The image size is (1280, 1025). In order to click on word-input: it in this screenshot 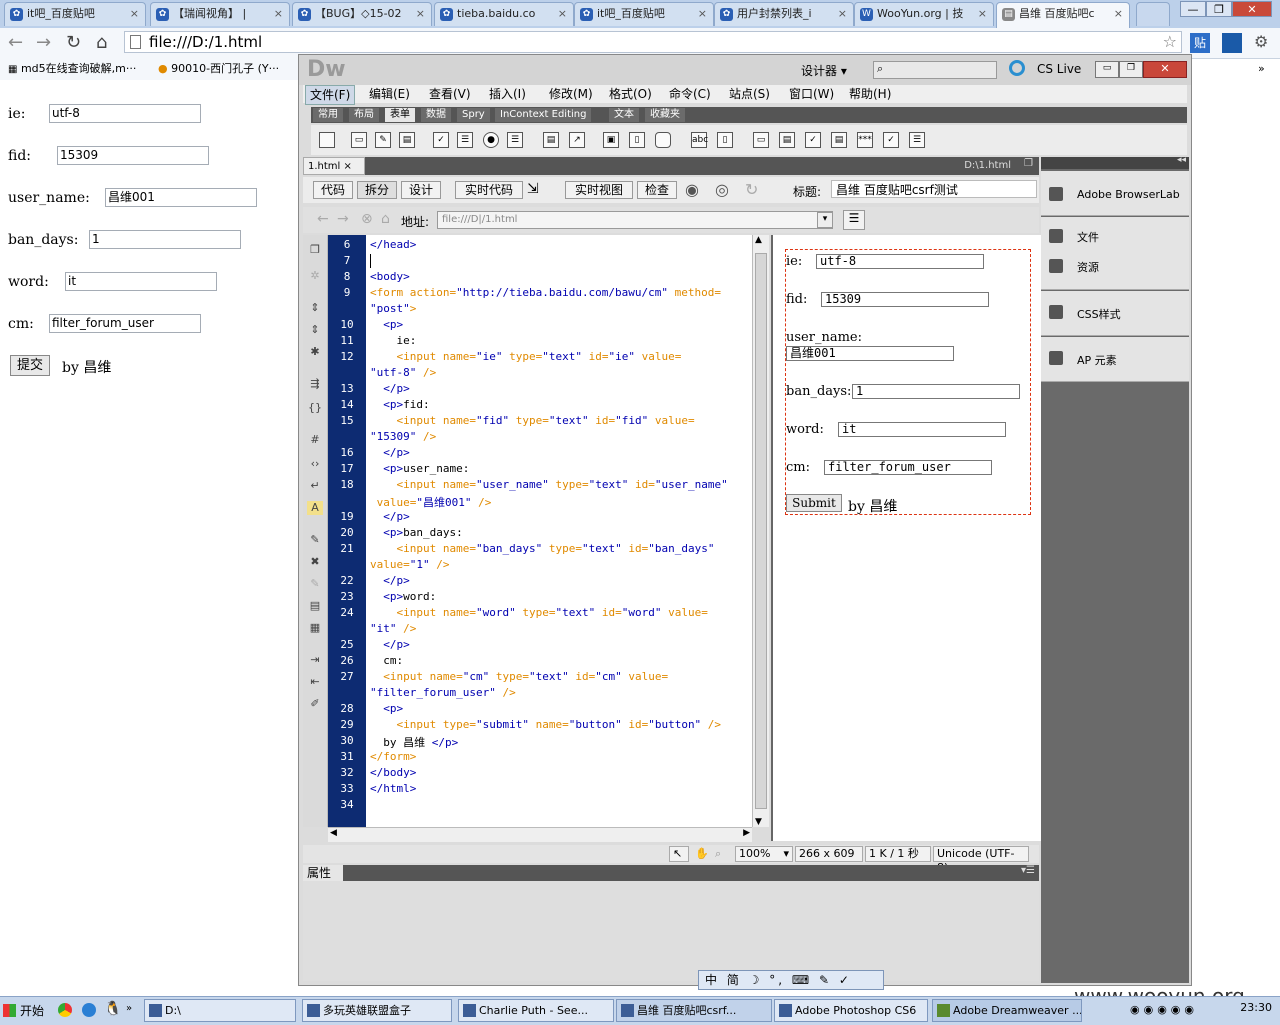, I will do `click(141, 281)`.